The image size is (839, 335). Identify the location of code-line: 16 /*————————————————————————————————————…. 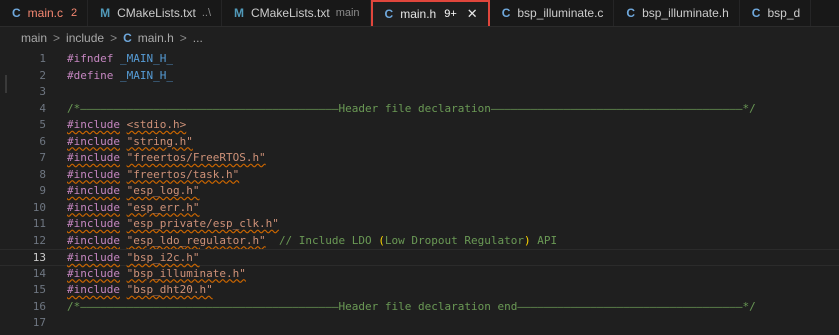
(419, 307).